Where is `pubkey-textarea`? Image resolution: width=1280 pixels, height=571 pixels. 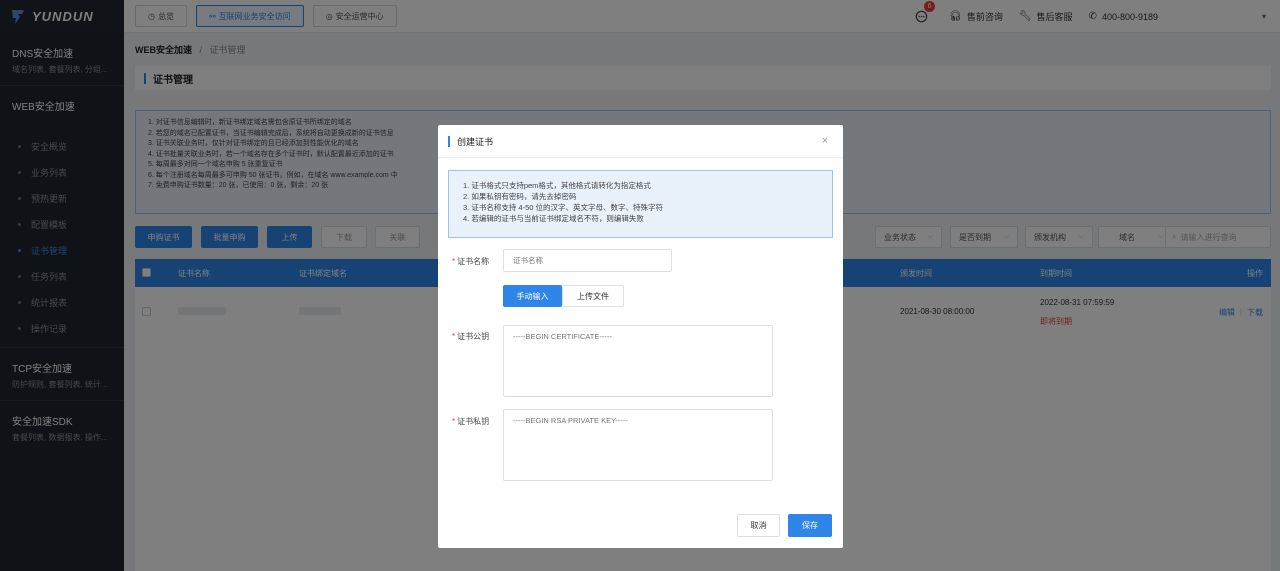 pubkey-textarea is located at coordinates (638, 361).